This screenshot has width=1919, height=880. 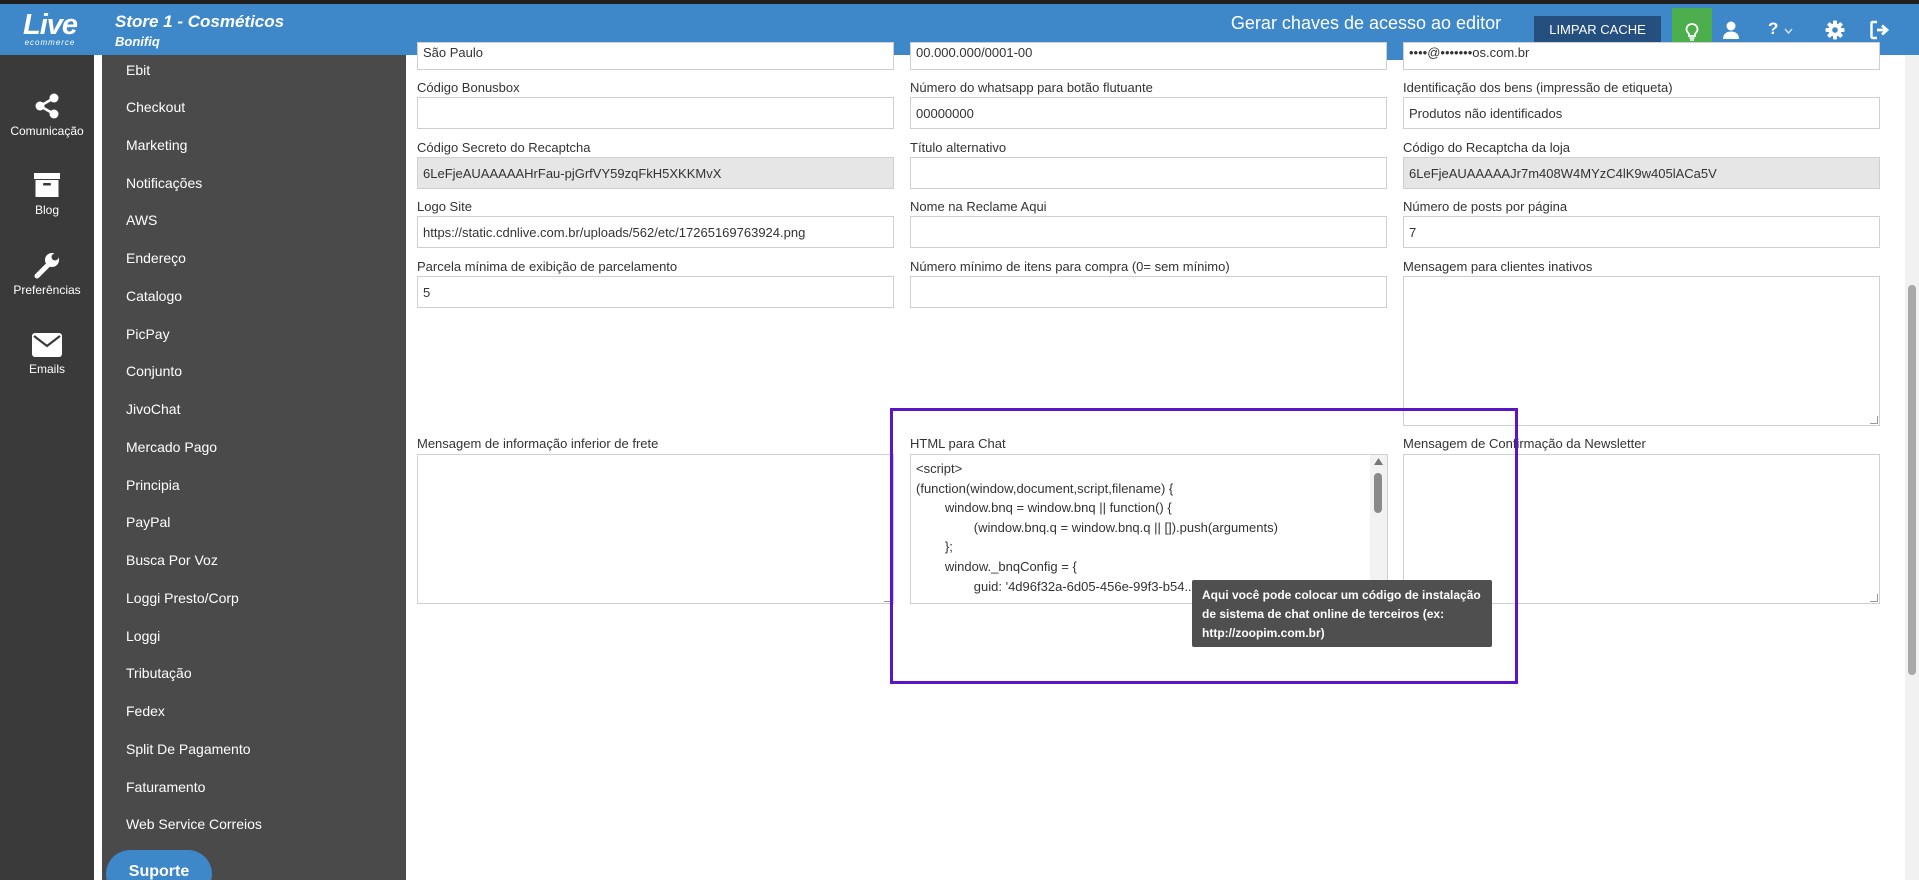 I want to click on clear-cache-button: LIMPAR CACHE, so click(x=1597, y=30).